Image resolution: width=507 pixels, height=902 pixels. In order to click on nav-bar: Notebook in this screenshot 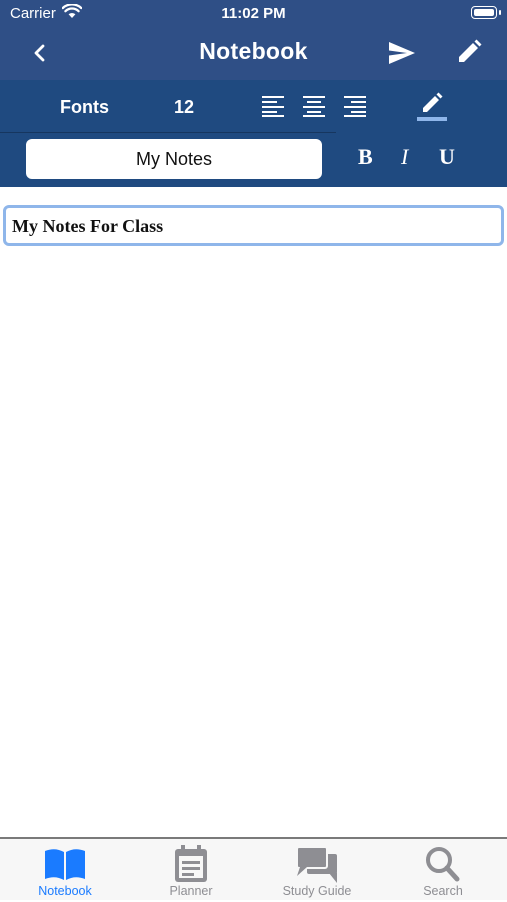, I will do `click(253, 54)`.